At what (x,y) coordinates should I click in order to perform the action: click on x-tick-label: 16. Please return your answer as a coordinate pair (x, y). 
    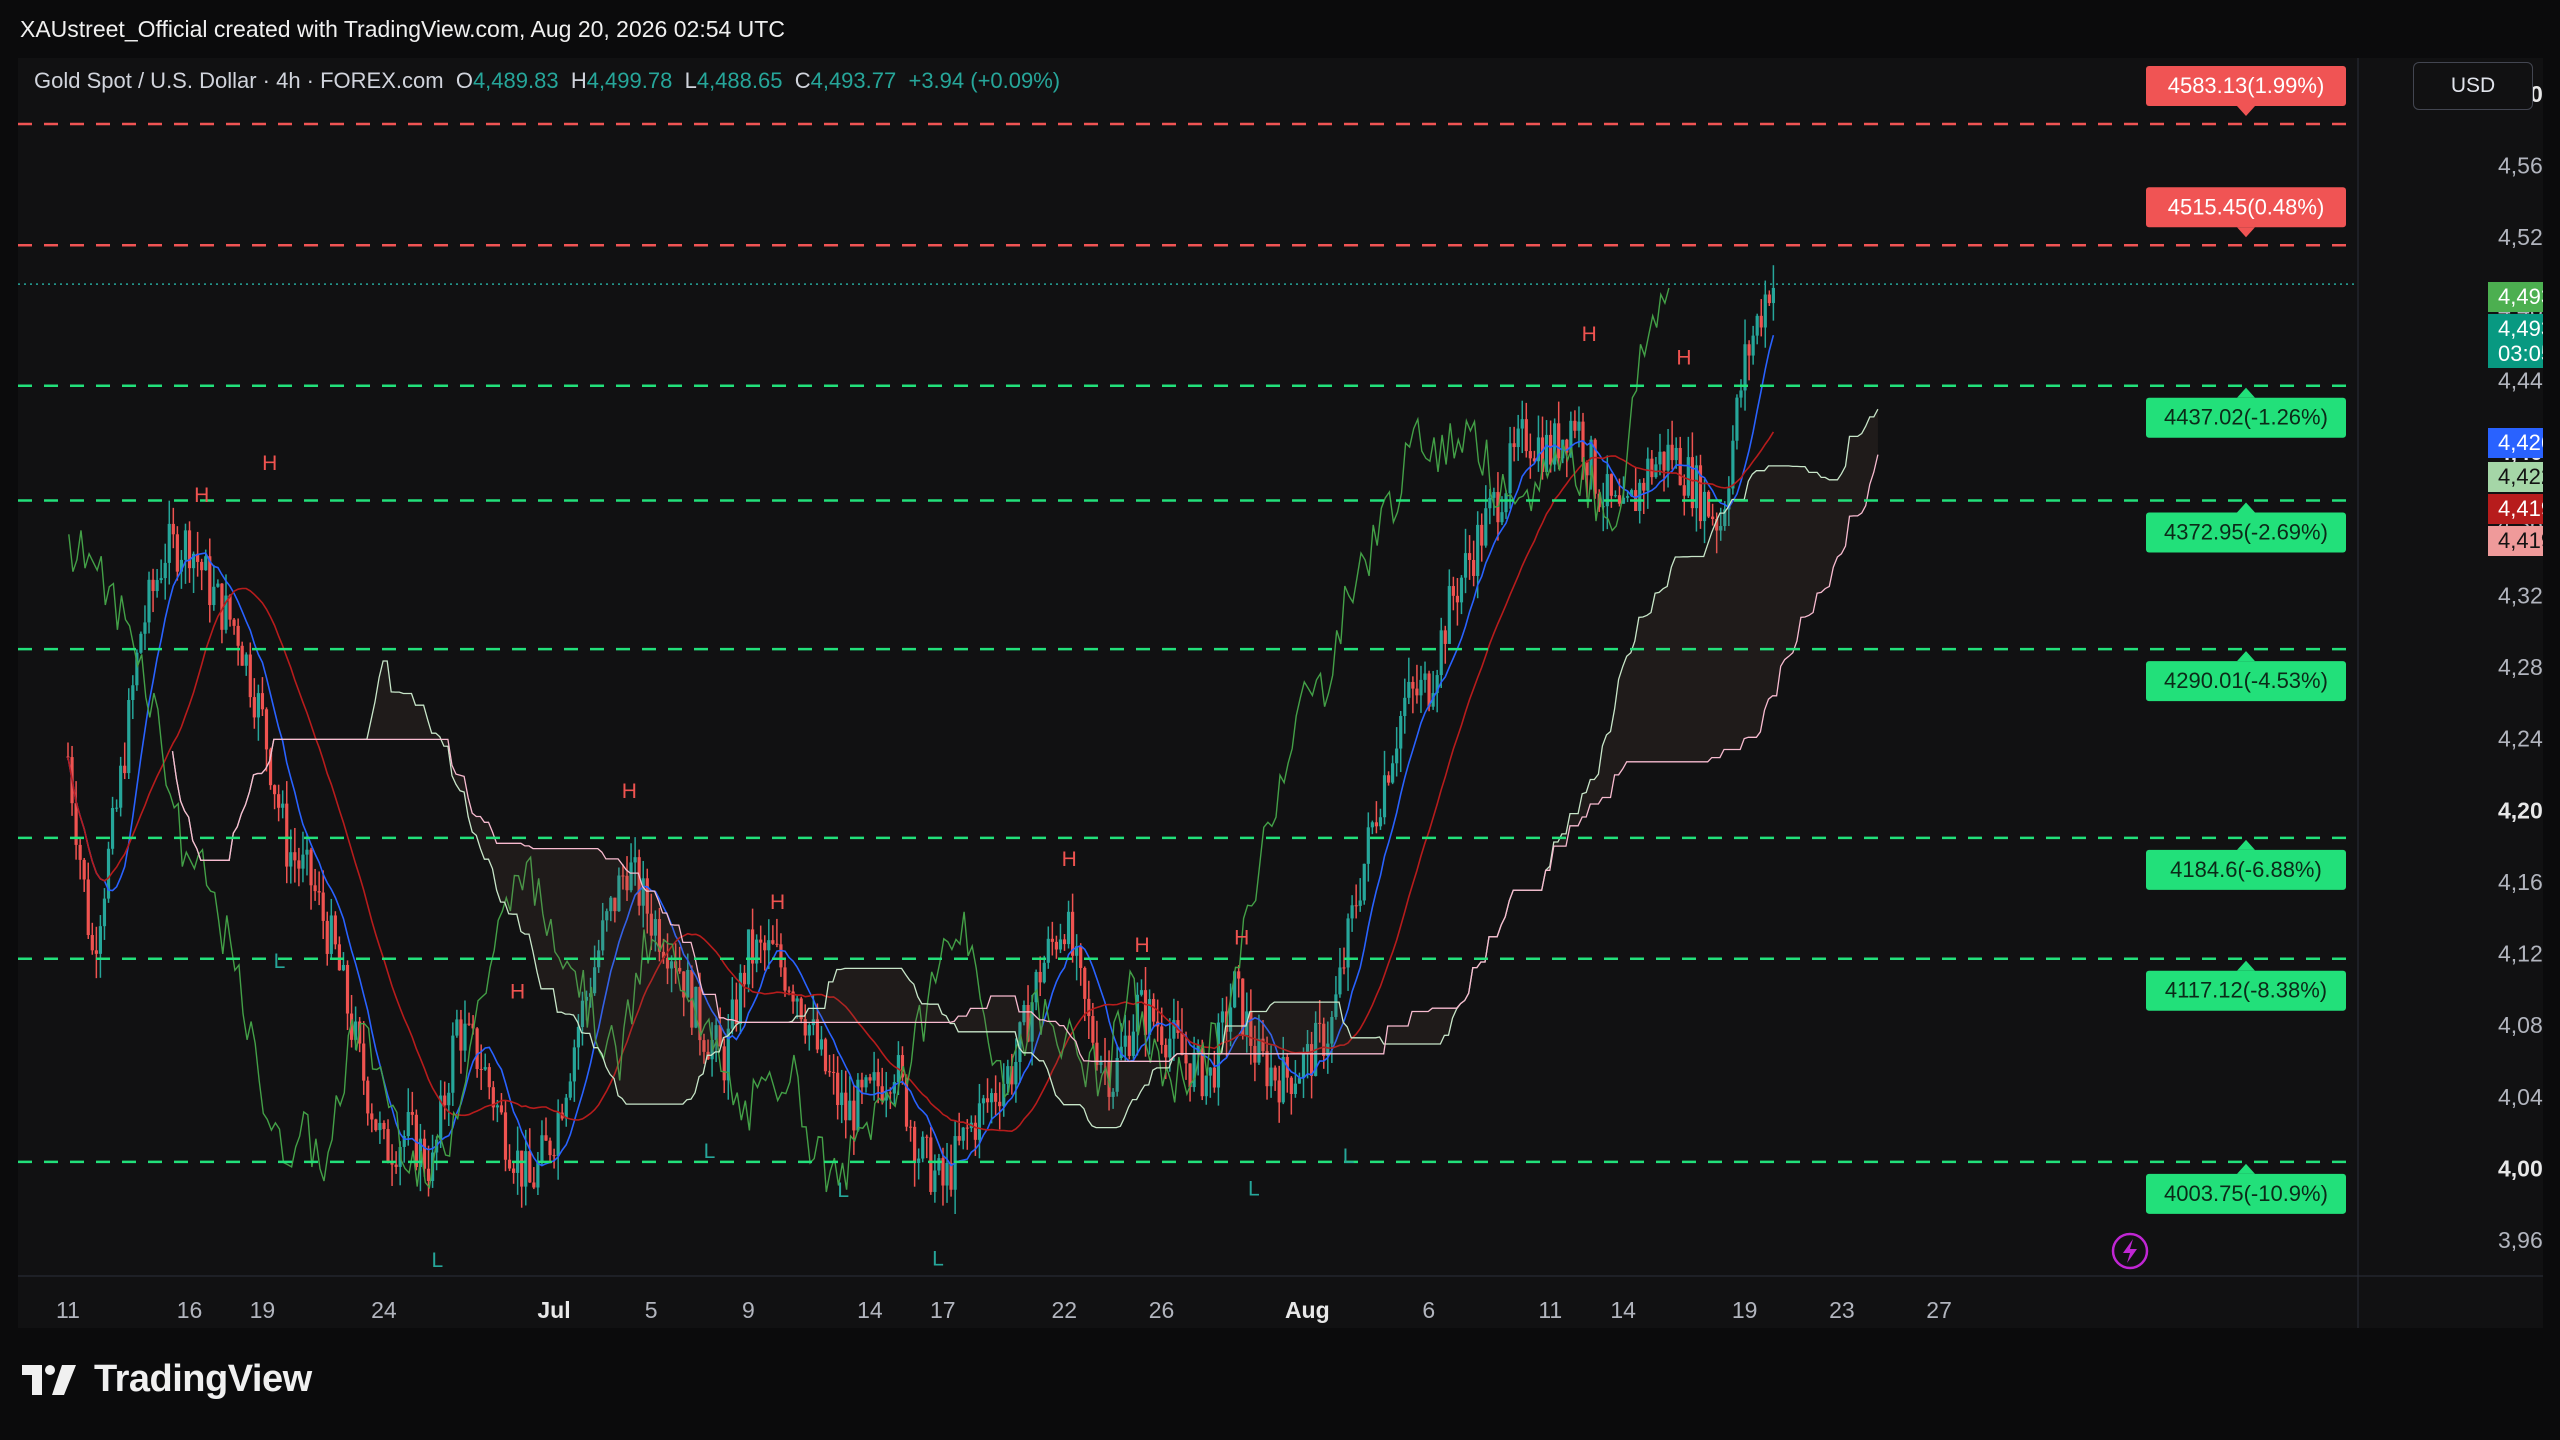
    Looking at the image, I should click on (190, 1310).